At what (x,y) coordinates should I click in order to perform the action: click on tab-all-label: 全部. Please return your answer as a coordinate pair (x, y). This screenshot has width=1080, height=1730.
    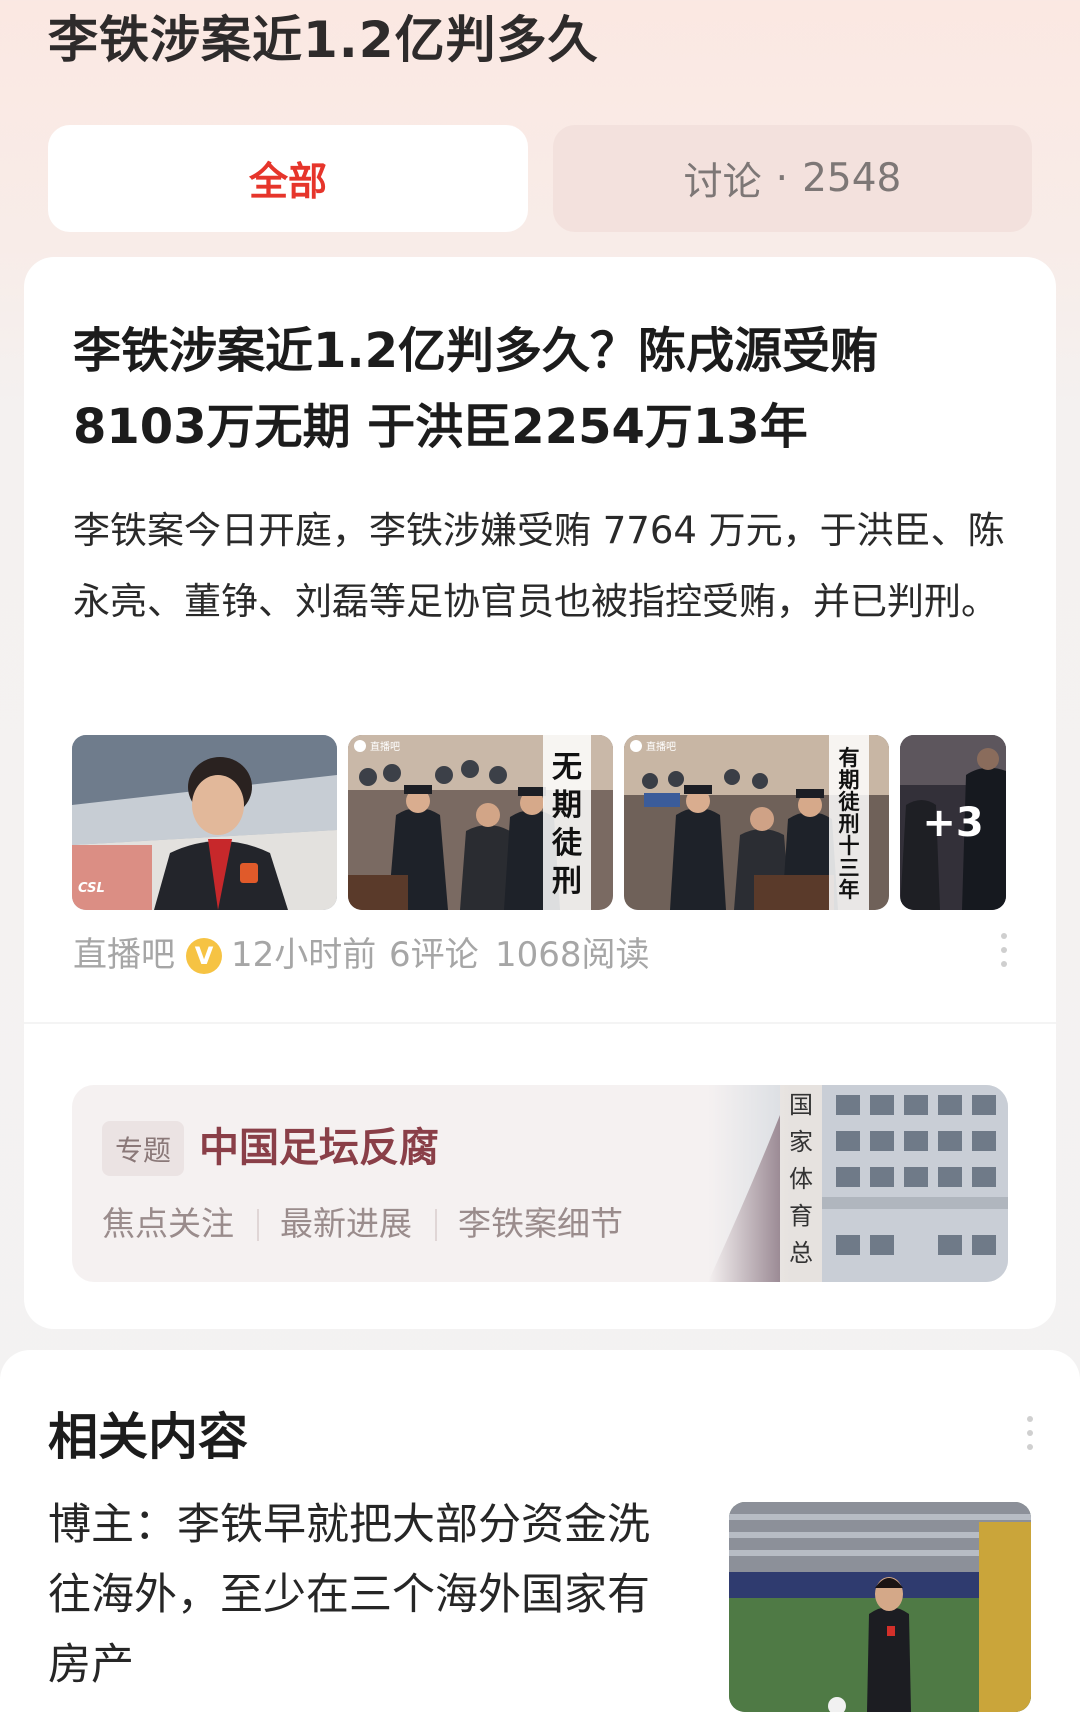
    Looking at the image, I should click on (287, 182).